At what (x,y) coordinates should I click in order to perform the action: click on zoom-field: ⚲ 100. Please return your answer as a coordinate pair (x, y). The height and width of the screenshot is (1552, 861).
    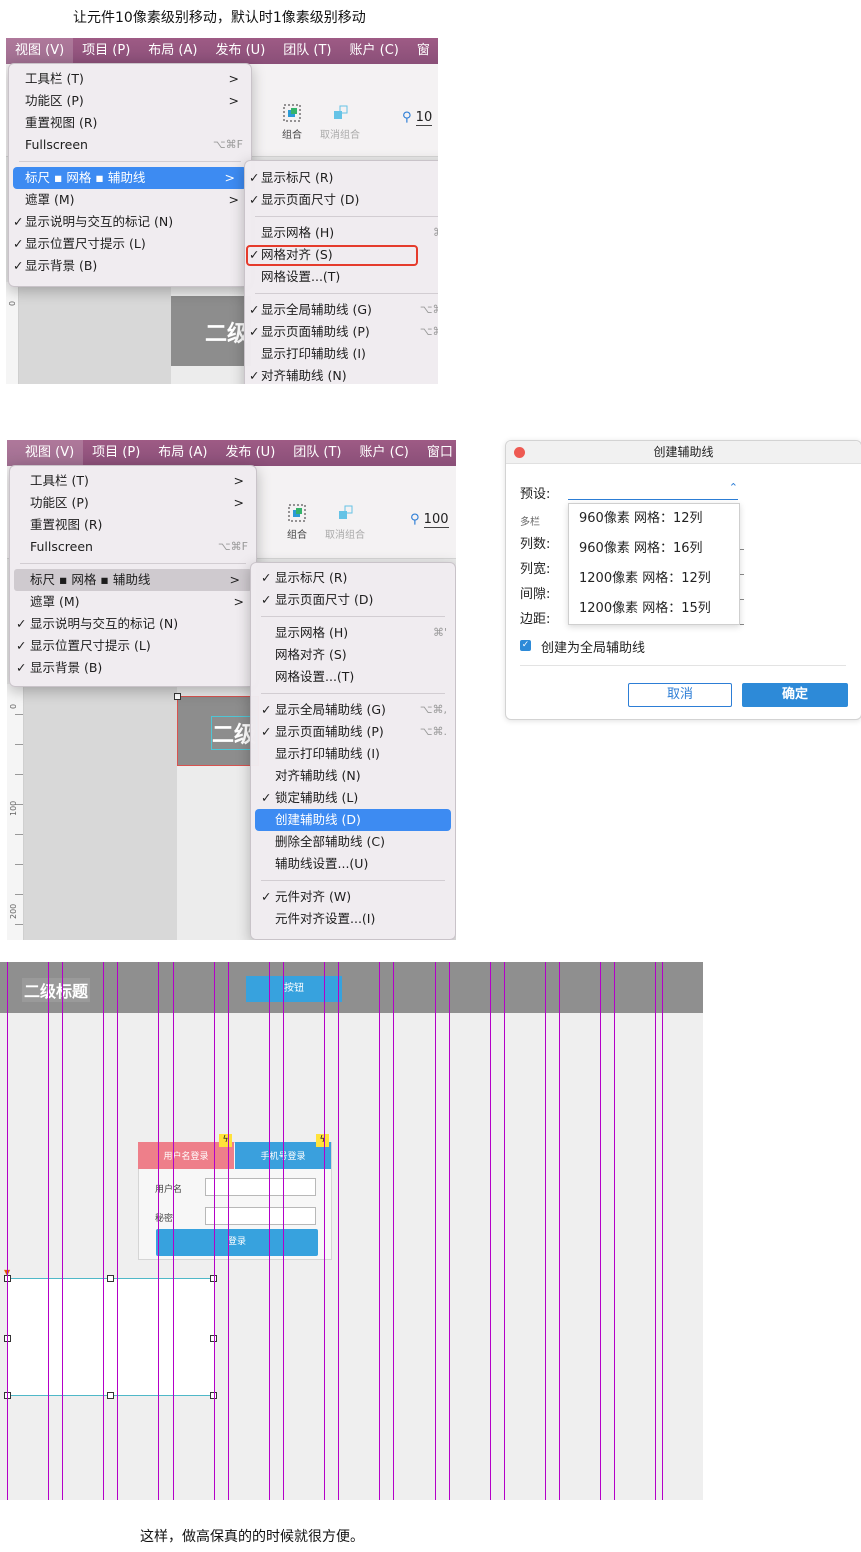
    Looking at the image, I should click on (429, 520).